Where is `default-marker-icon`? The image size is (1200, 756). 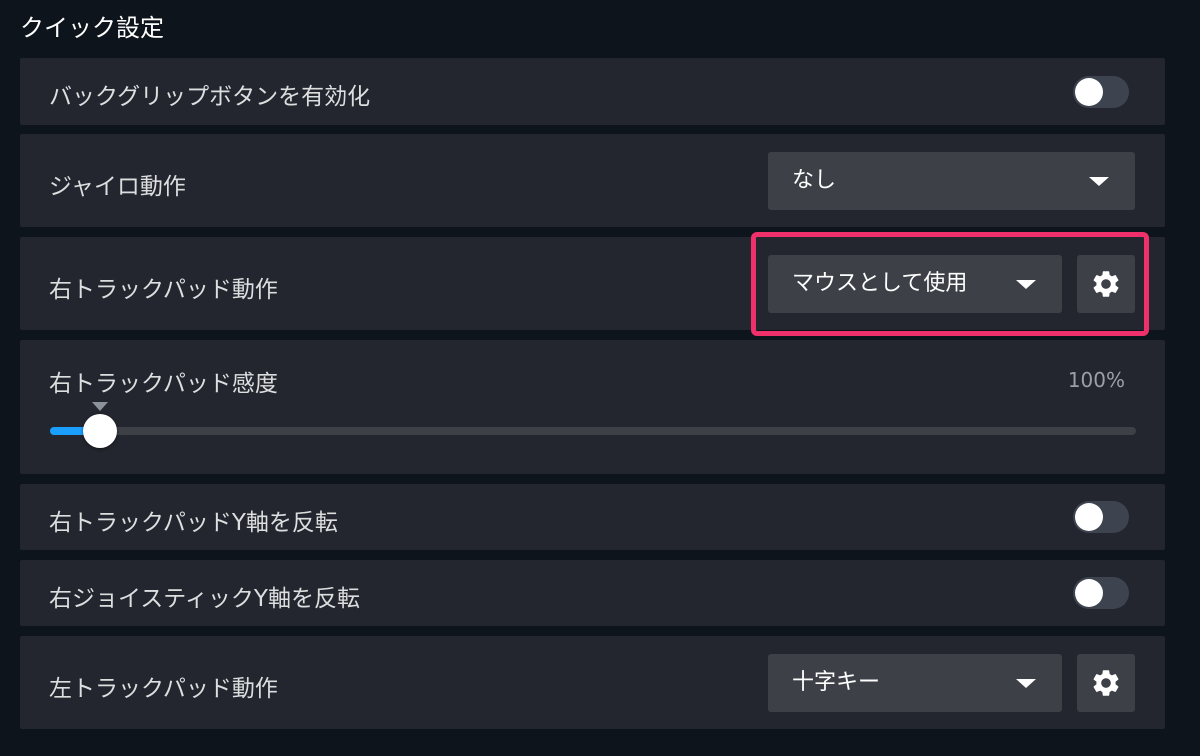 default-marker-icon is located at coordinates (100, 406).